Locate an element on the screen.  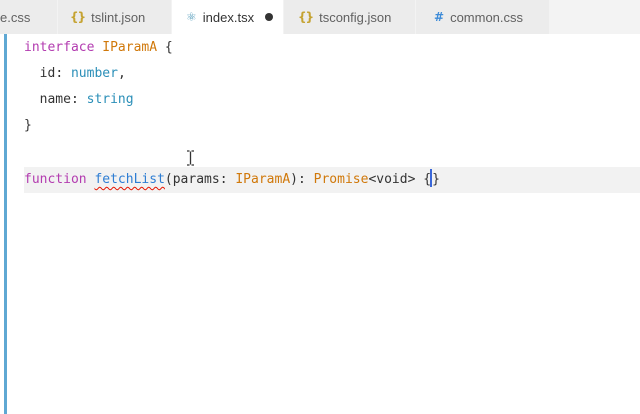
code-line-3: name: string is located at coordinates (79, 100).